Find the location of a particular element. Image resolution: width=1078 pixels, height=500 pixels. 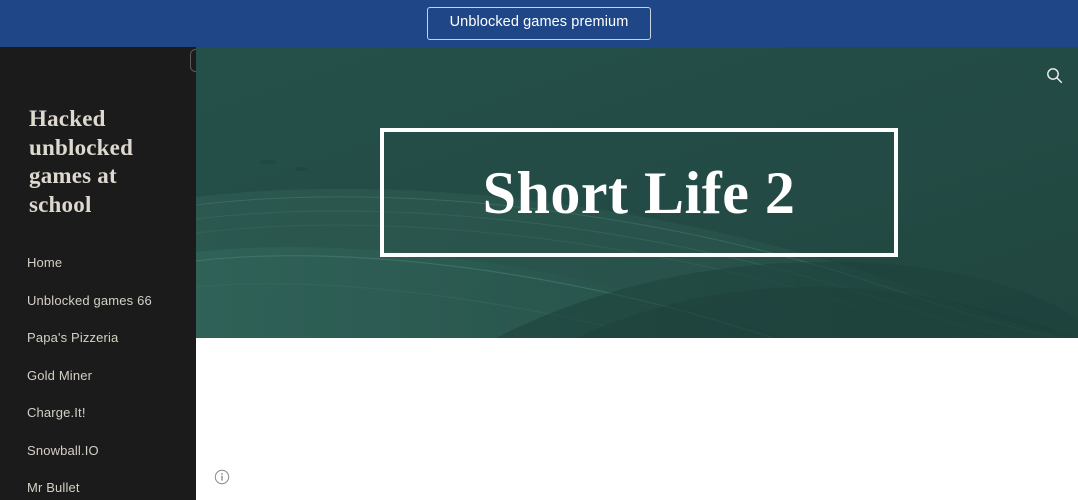

sidebar-item-label: Charge.It! is located at coordinates (56, 413).